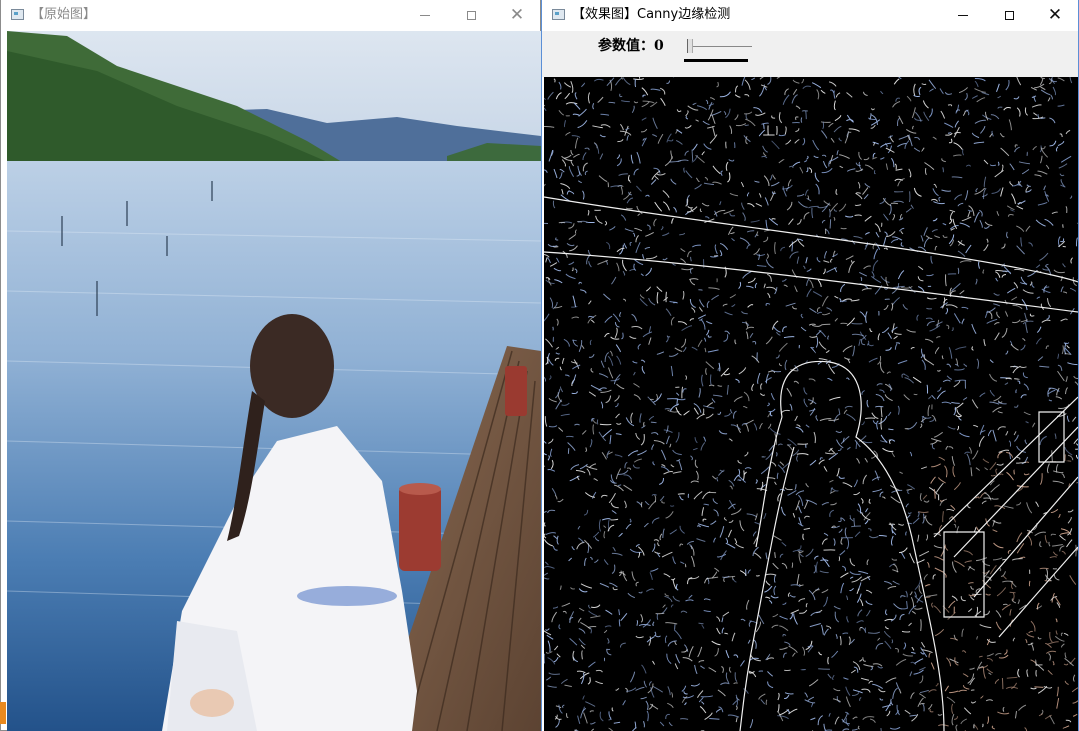  What do you see at coordinates (631, 46) in the screenshot?
I see `trackbar-label: 参数值：0` at bounding box center [631, 46].